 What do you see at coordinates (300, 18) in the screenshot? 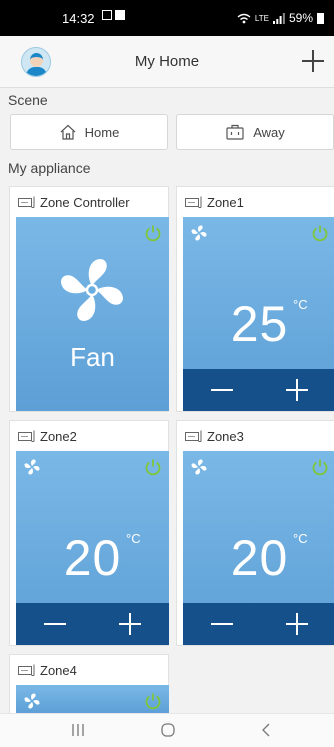
I see `battery-percent: 59%` at bounding box center [300, 18].